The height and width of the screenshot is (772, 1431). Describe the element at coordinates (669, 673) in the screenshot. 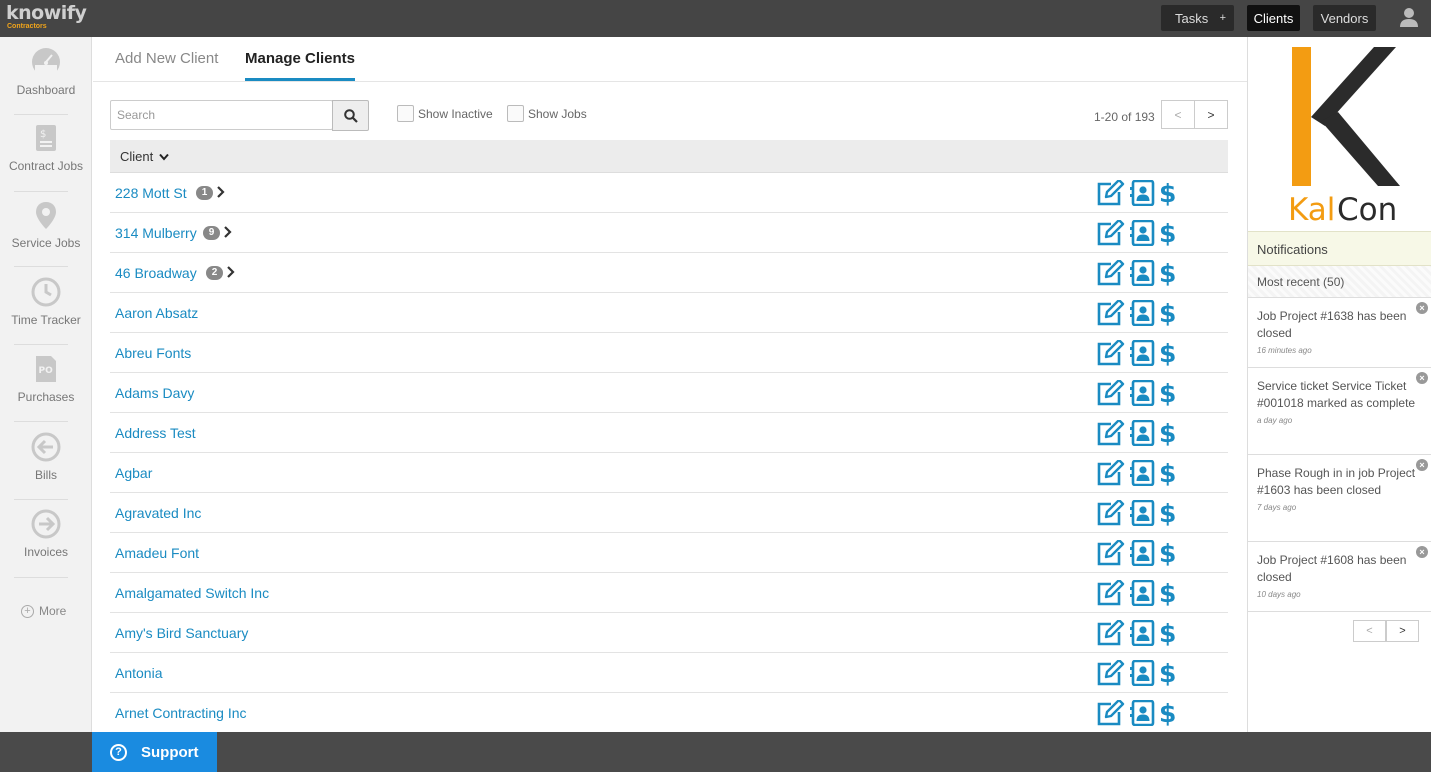

I see `table-row: Antonia $` at that location.